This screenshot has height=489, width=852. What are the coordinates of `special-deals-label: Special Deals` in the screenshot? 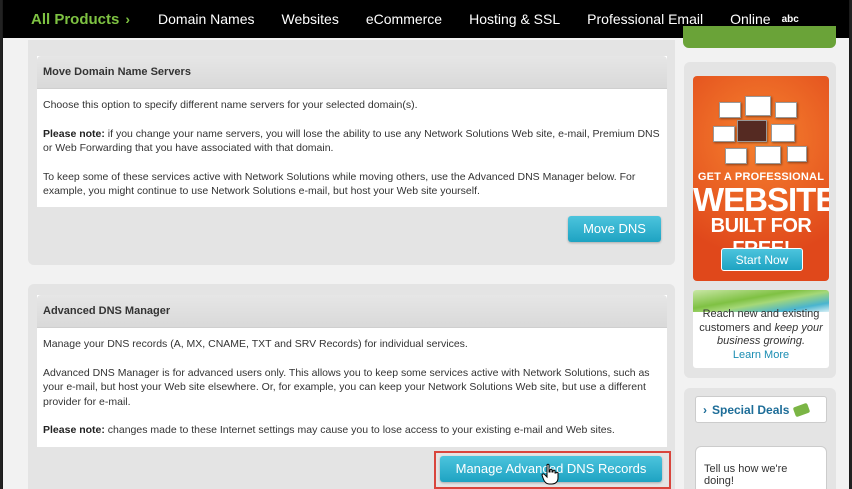 It's located at (751, 409).